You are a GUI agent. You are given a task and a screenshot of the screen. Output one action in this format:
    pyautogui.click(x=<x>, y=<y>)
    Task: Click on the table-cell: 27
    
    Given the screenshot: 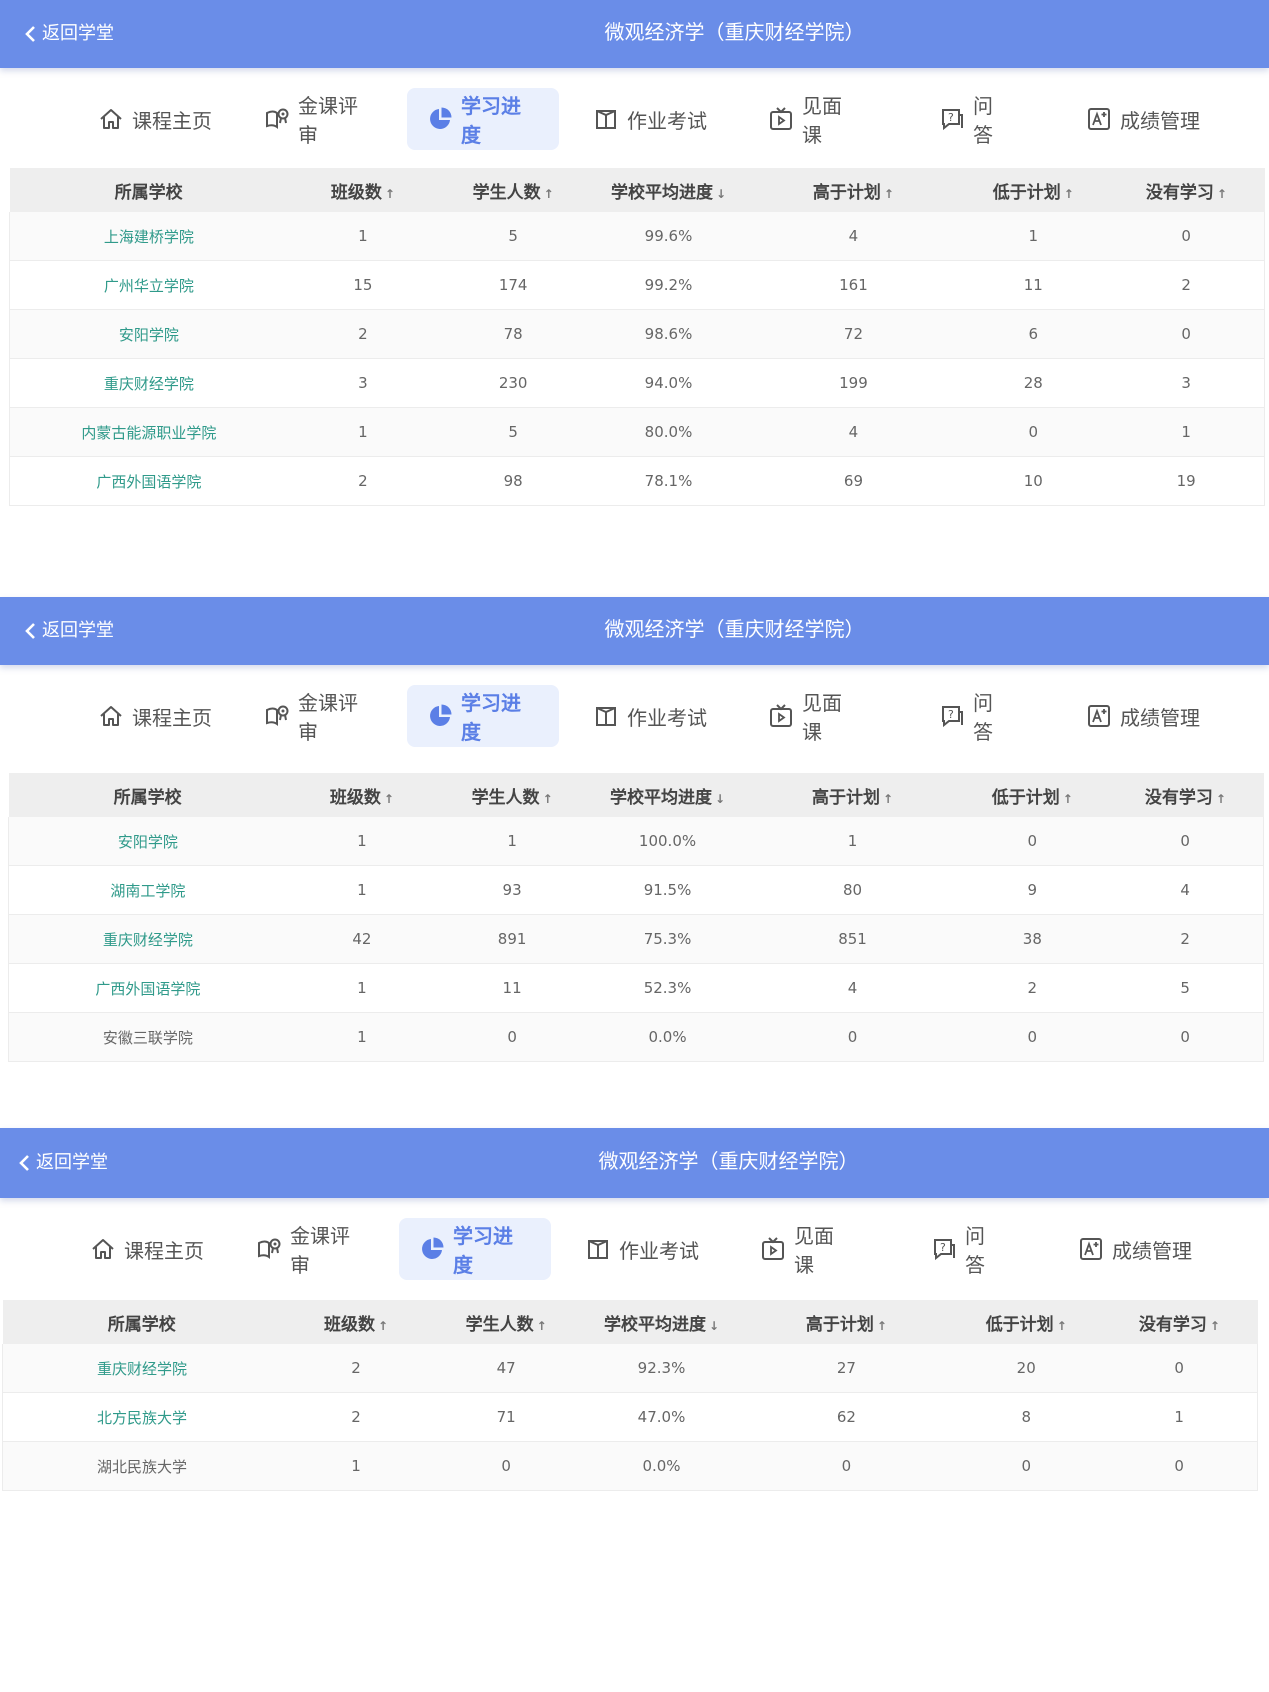 What is the action you would take?
    pyautogui.click(x=846, y=1368)
    